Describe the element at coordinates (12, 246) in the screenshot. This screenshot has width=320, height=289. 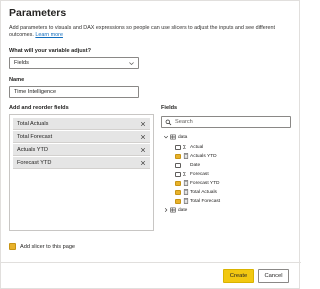
I see `add-slicer-checkbox` at that location.